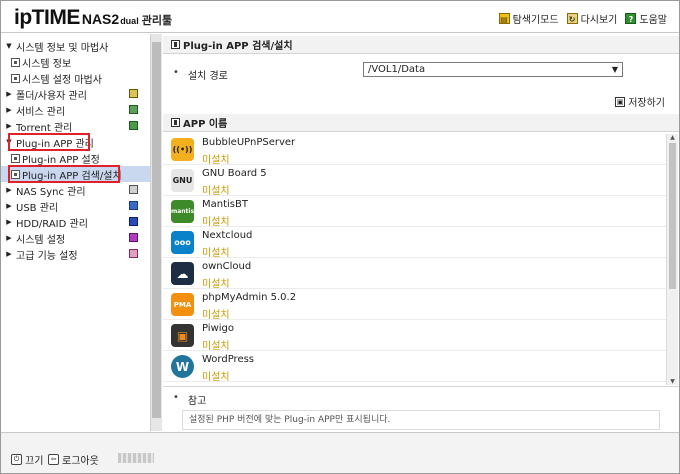 The width and height of the screenshot is (680, 474). I want to click on piwigo-icon: ▣, so click(182, 335).